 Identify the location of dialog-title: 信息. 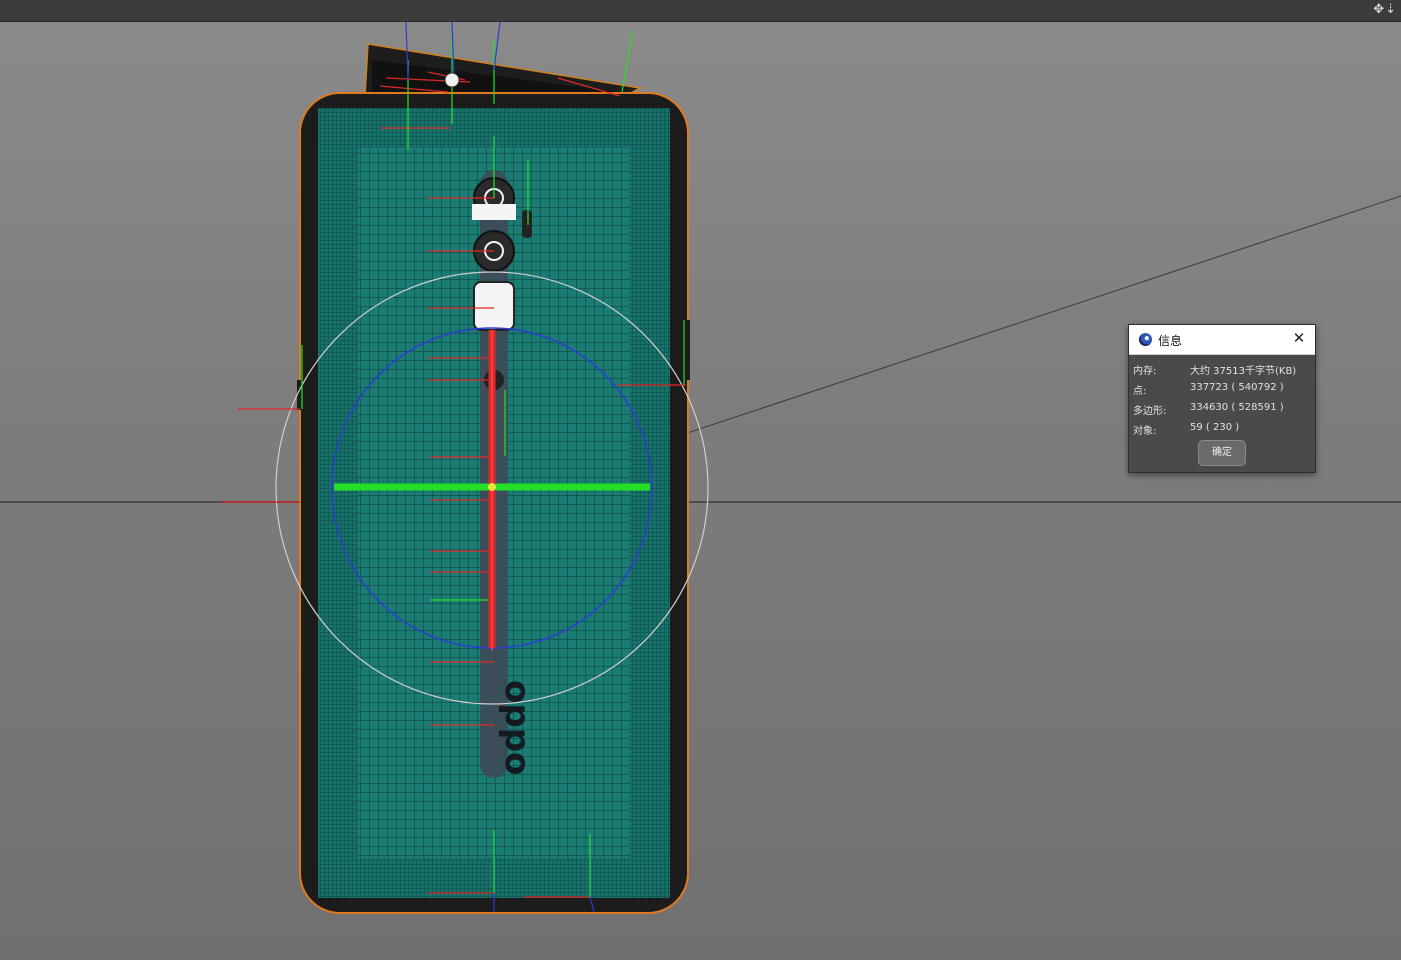
(1170, 341).